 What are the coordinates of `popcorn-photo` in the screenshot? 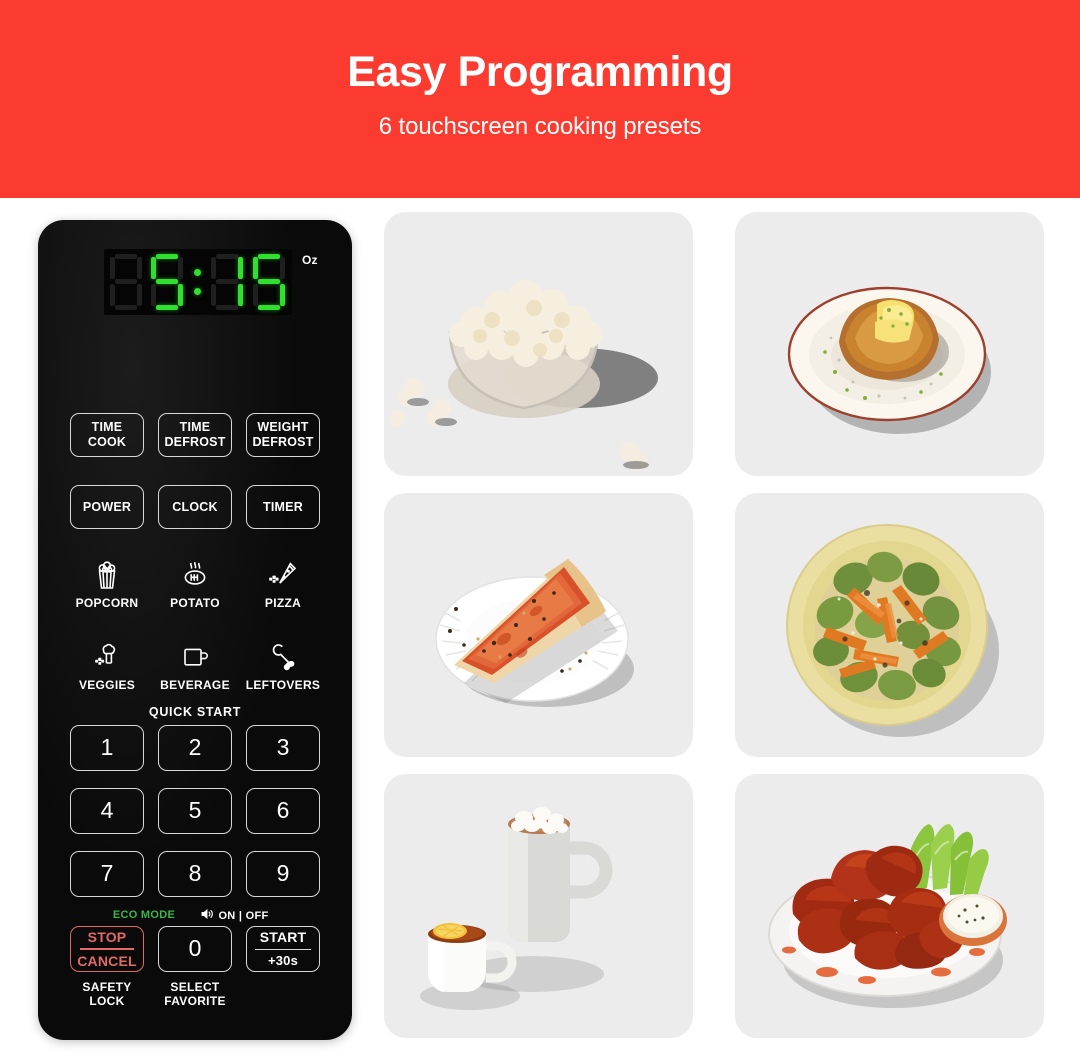 It's located at (538, 344).